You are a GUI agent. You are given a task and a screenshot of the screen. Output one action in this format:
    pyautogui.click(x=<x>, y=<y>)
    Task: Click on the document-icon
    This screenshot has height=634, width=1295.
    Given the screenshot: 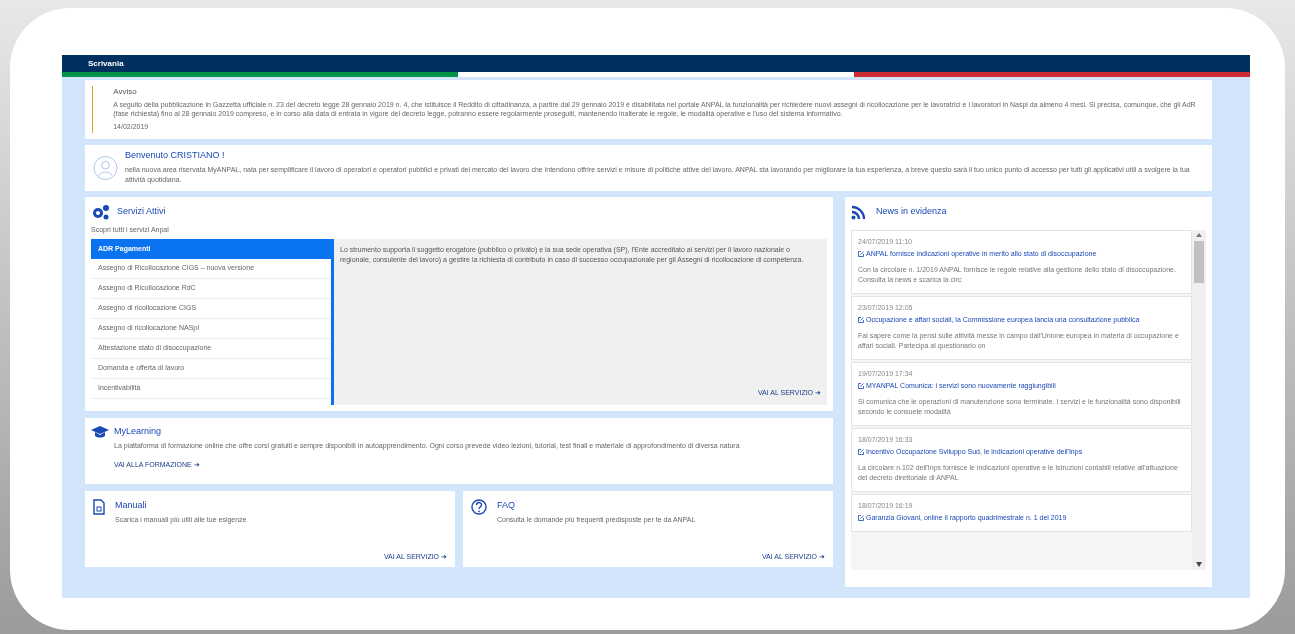 What is the action you would take?
    pyautogui.click(x=99, y=506)
    